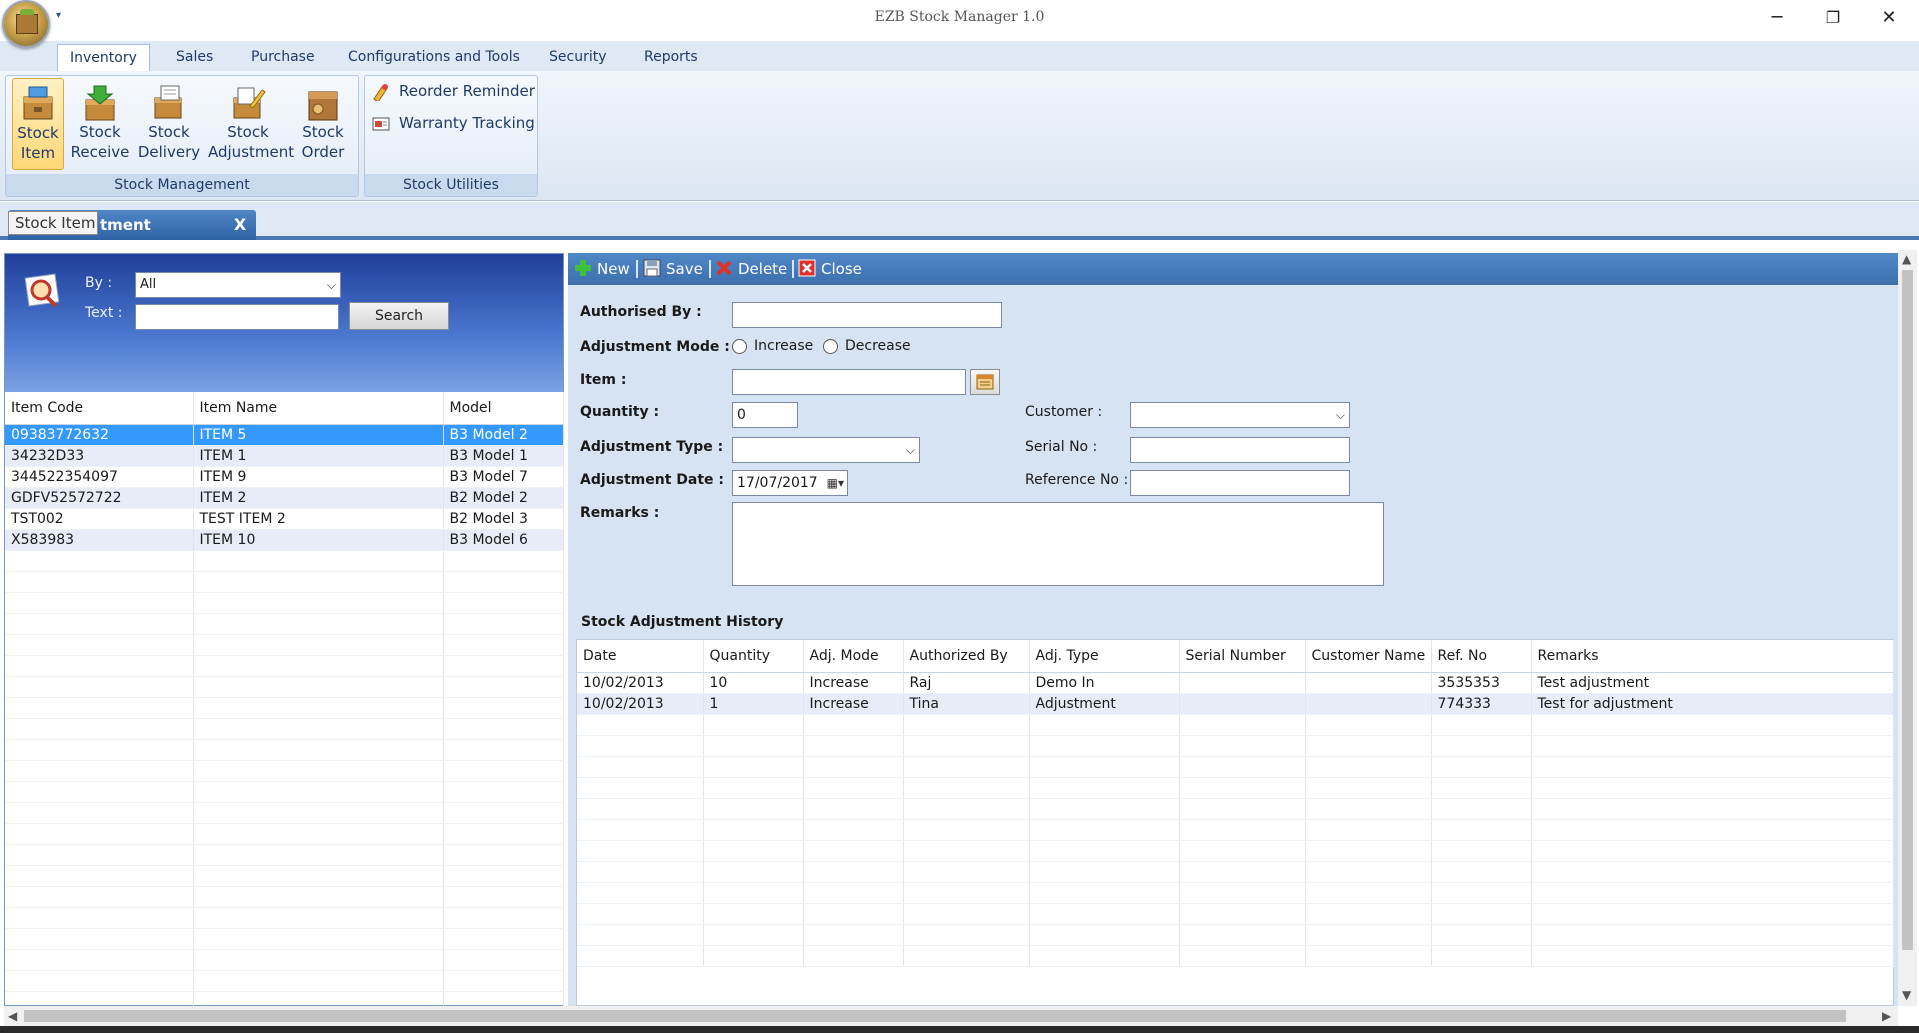 This screenshot has height=1033, width=1919. What do you see at coordinates (1906, 259) in the screenshot?
I see `scroll-up-icon: ▲` at bounding box center [1906, 259].